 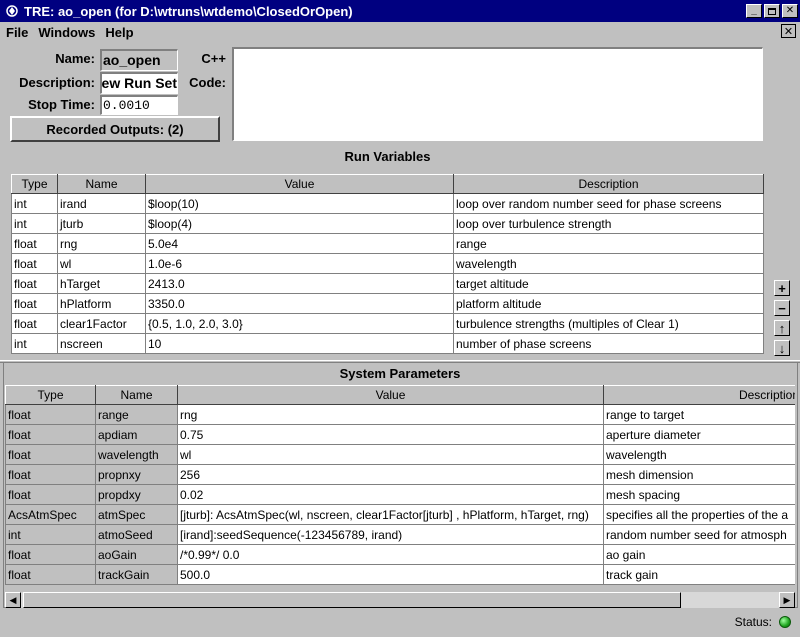 I want to click on maximize-button, so click(x=772, y=11).